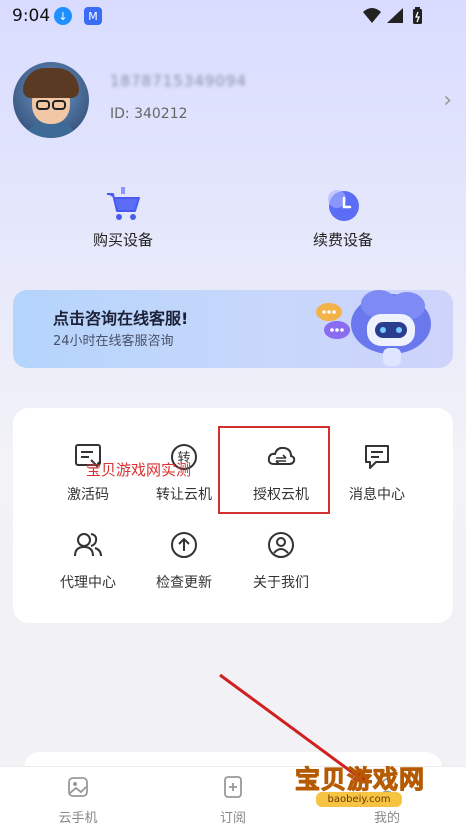 The width and height of the screenshot is (466, 828). What do you see at coordinates (233, 220) in the screenshot?
I see `device-actions: 购买设备 续费设备` at bounding box center [233, 220].